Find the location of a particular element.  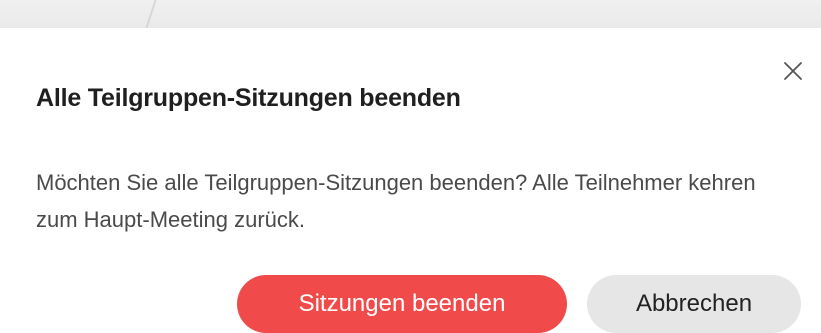

dialog-title: Alle Teilgruppen-Sitzungen beenden is located at coordinates (248, 98).